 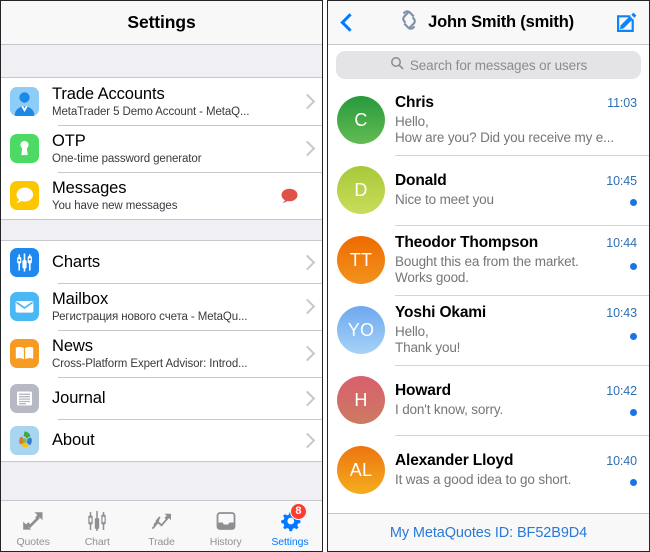 What do you see at coordinates (24, 306) in the screenshot?
I see `envelope-mail-icon` at bounding box center [24, 306].